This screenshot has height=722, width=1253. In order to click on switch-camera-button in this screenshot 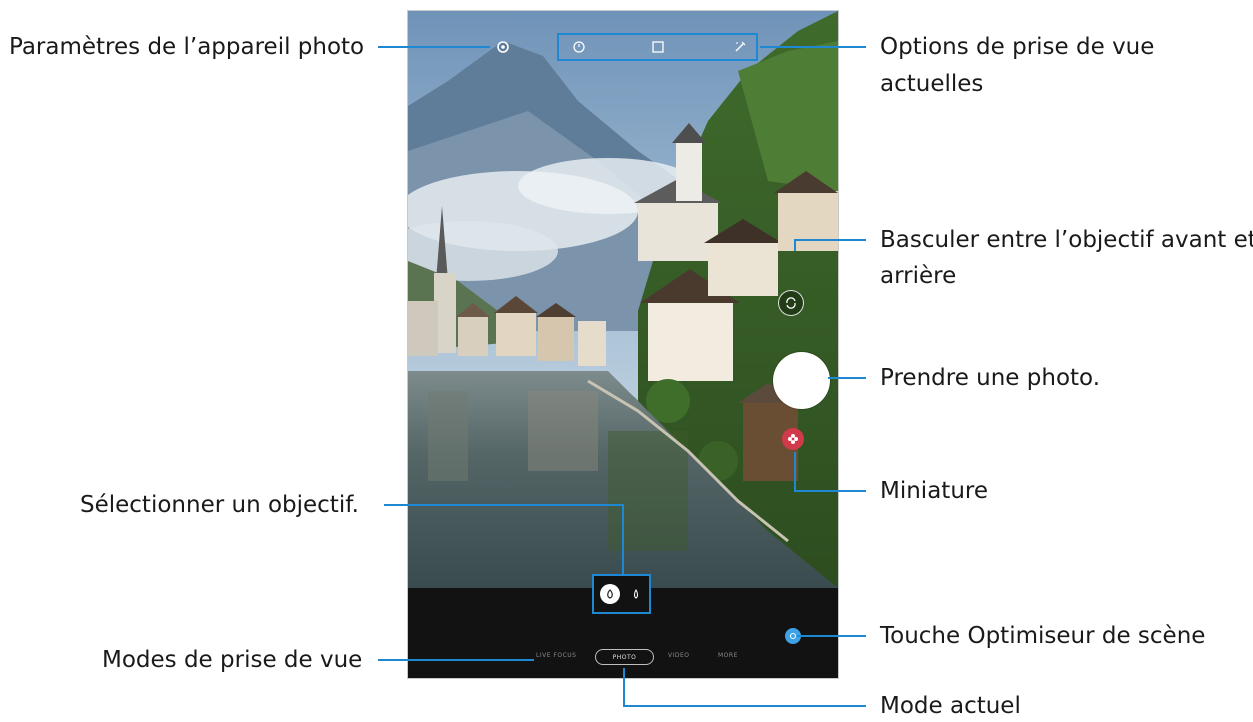, I will do `click(791, 303)`.